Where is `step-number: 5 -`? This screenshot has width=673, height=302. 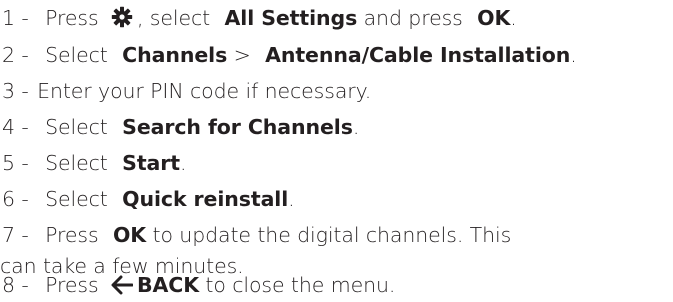 step-number: 5 - is located at coordinates (15, 163).